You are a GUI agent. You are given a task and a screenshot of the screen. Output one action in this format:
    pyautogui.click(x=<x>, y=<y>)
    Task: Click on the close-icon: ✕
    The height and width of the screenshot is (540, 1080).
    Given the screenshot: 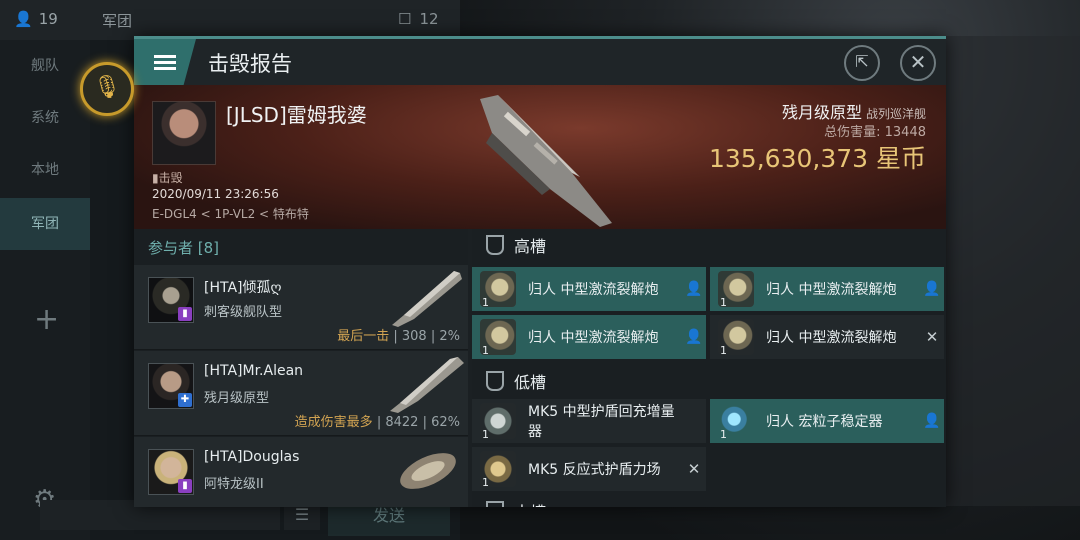 What is the action you would take?
    pyautogui.click(x=918, y=62)
    